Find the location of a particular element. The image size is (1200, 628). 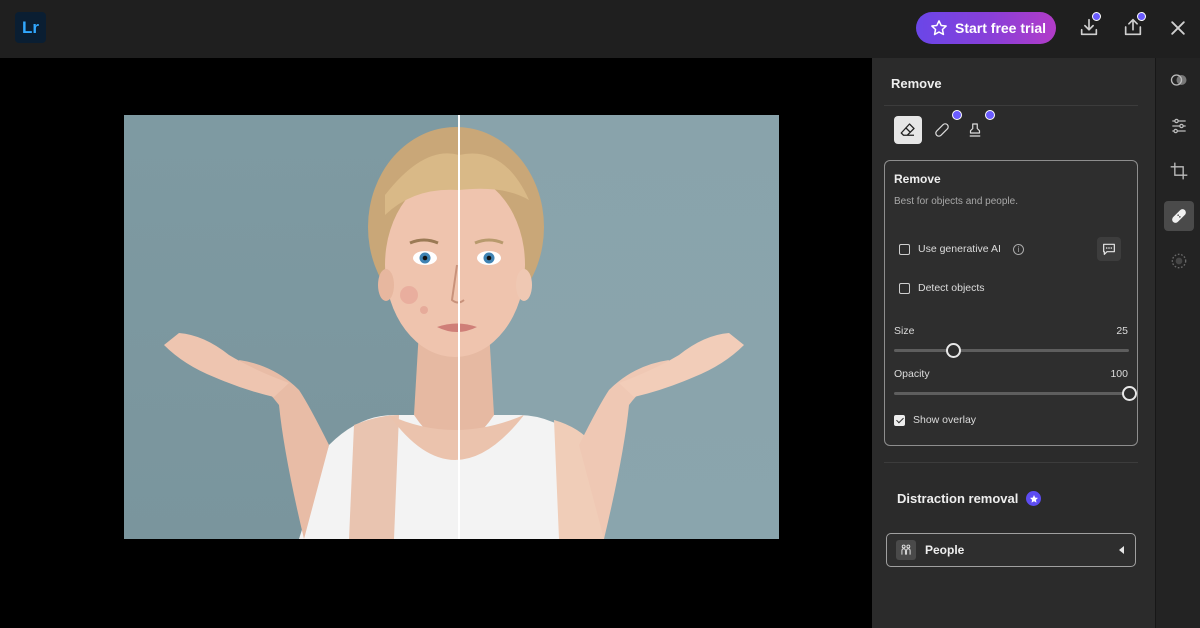

share-badge is located at coordinates (1141, 16).